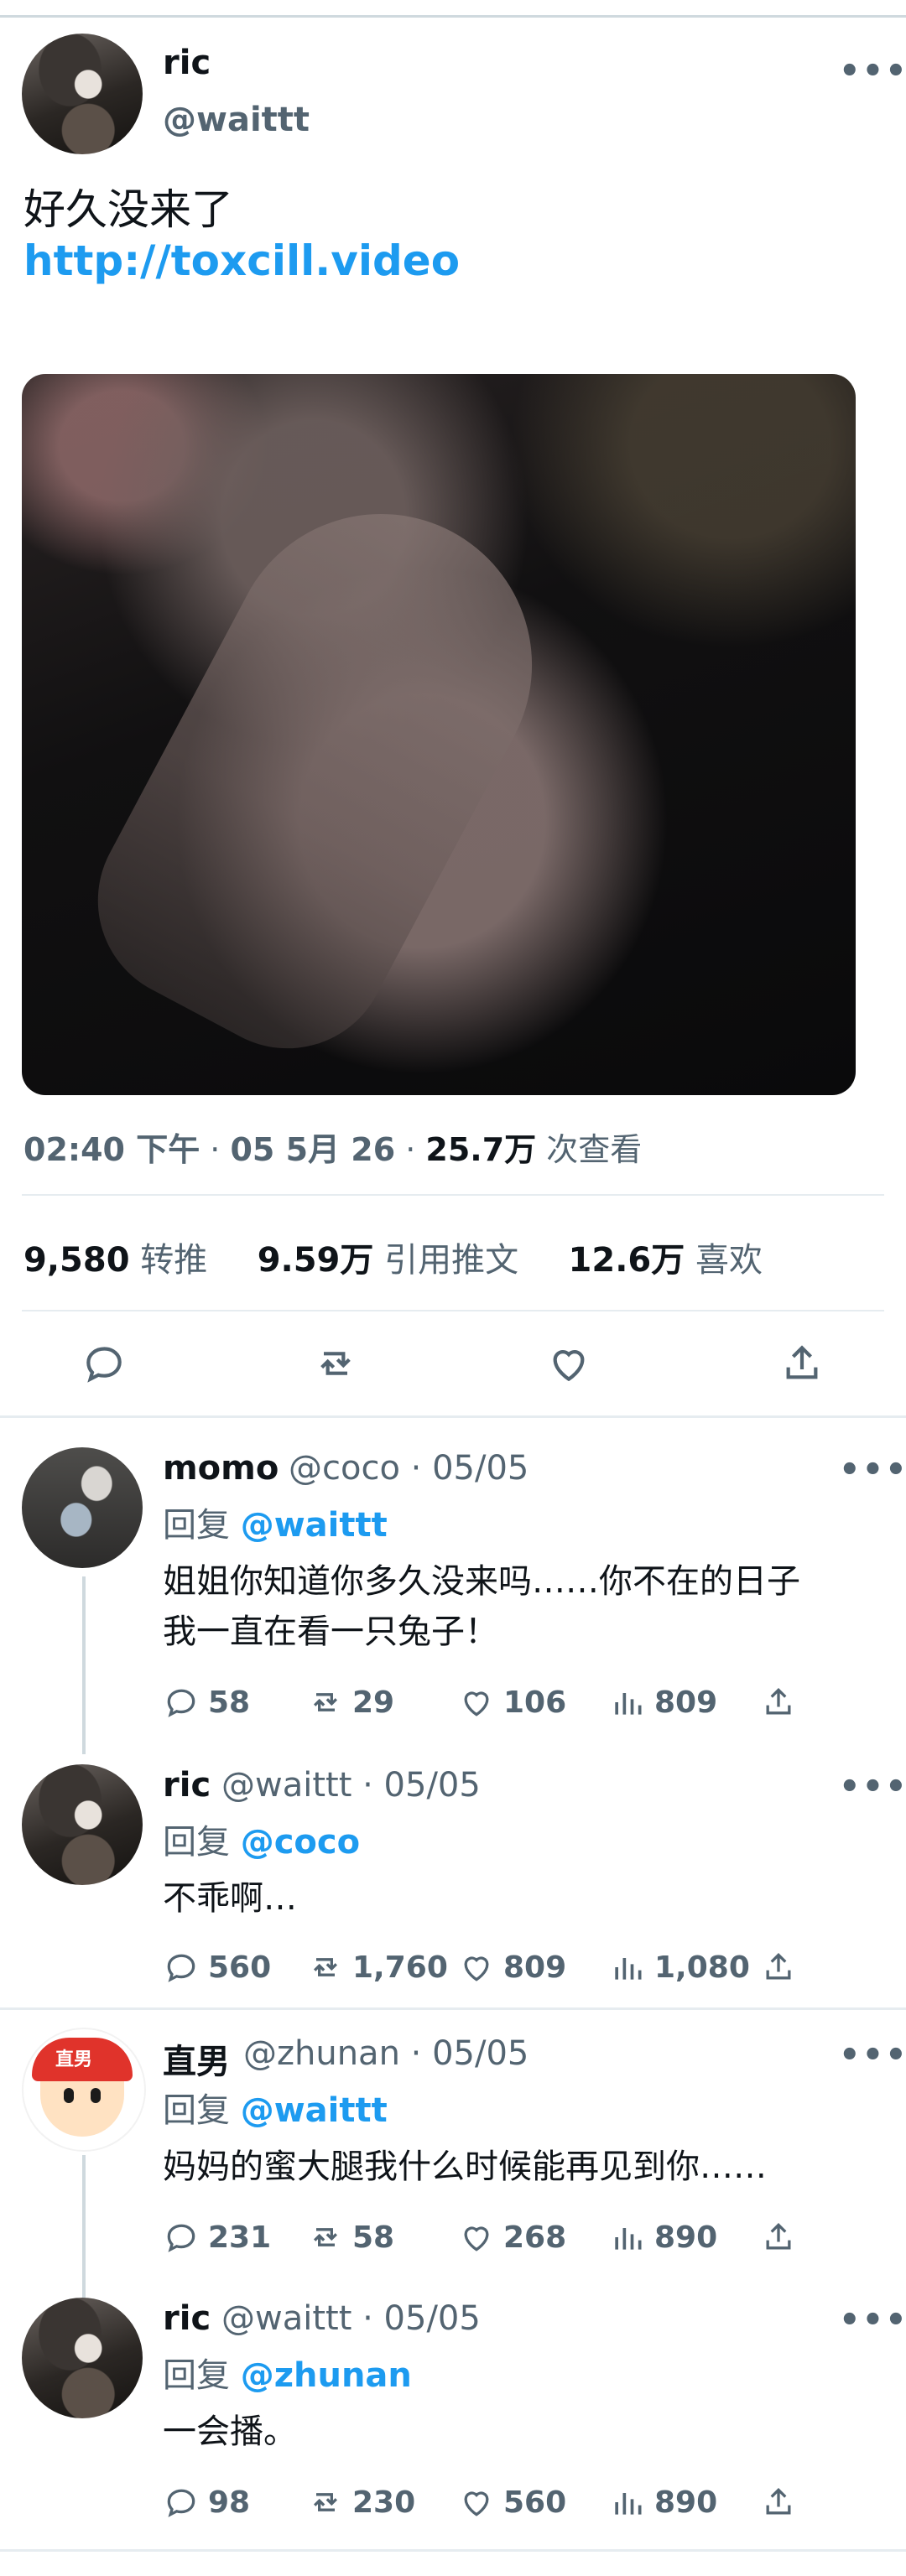 The image size is (906, 2576). I want to click on reply-count: 231, so click(217, 2237).